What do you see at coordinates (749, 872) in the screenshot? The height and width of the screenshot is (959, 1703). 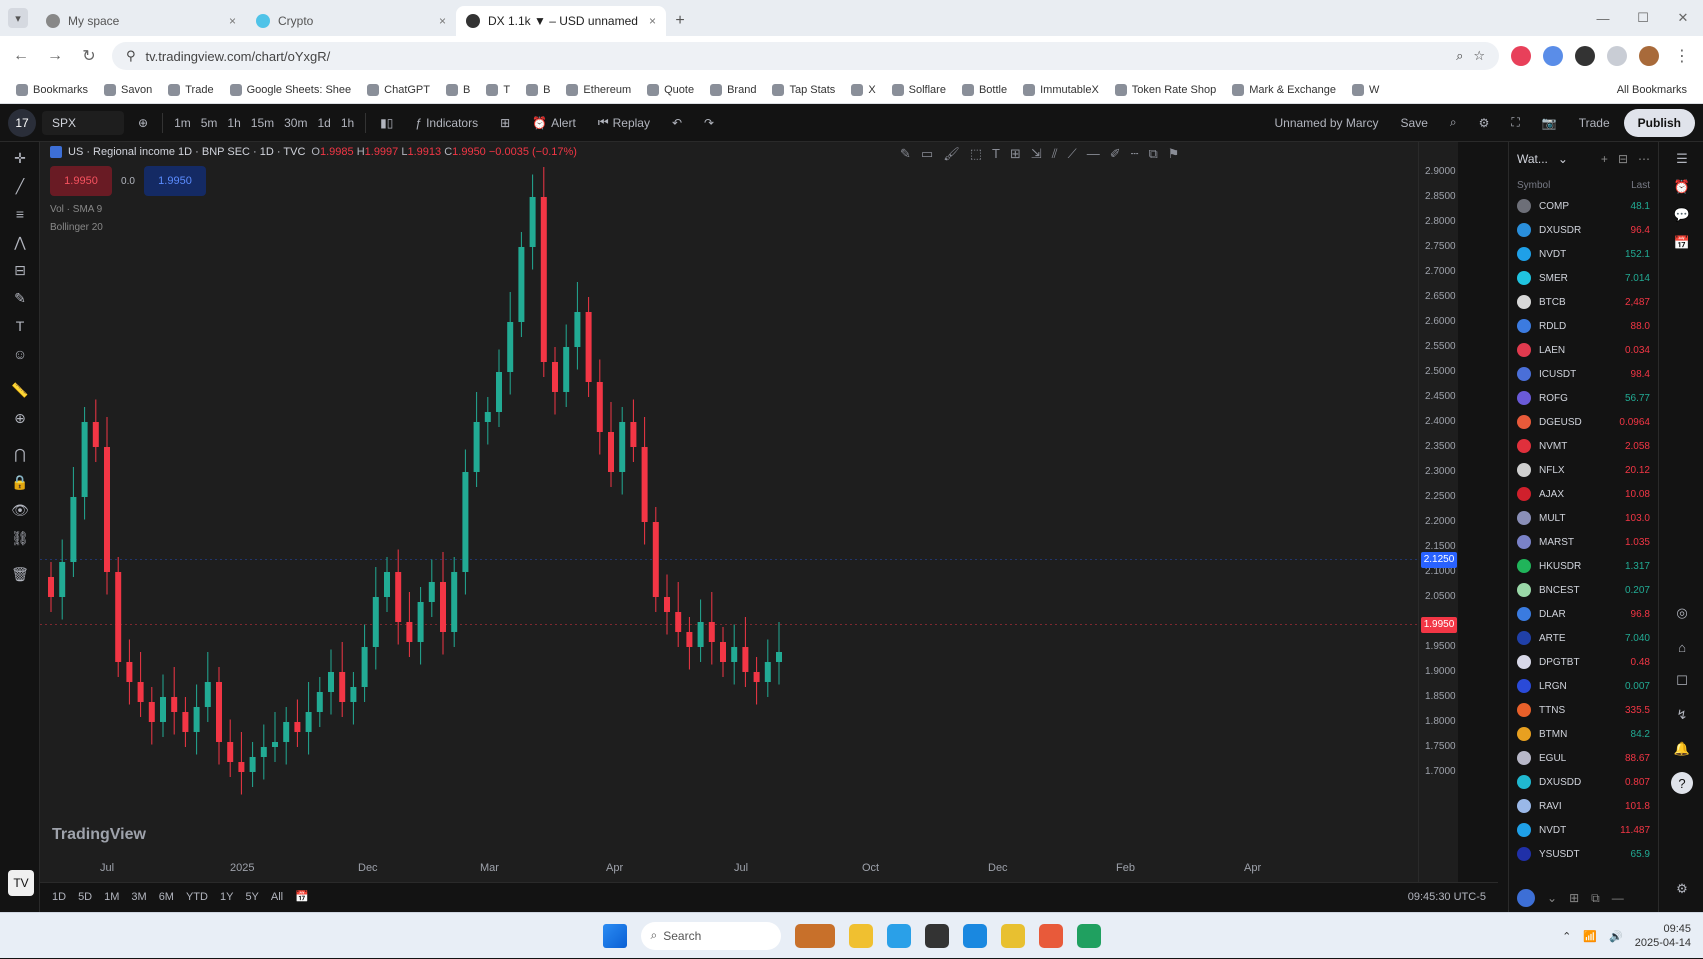 I see `time-axis: Jul 2025 Dec Mar Apr Jul Oct Dec Feb Apr` at bounding box center [749, 872].